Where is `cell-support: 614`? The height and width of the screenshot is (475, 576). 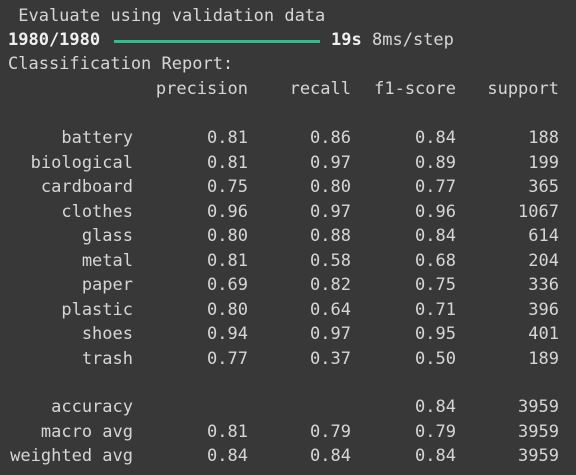 cell-support: 614 is located at coordinates (543, 236).